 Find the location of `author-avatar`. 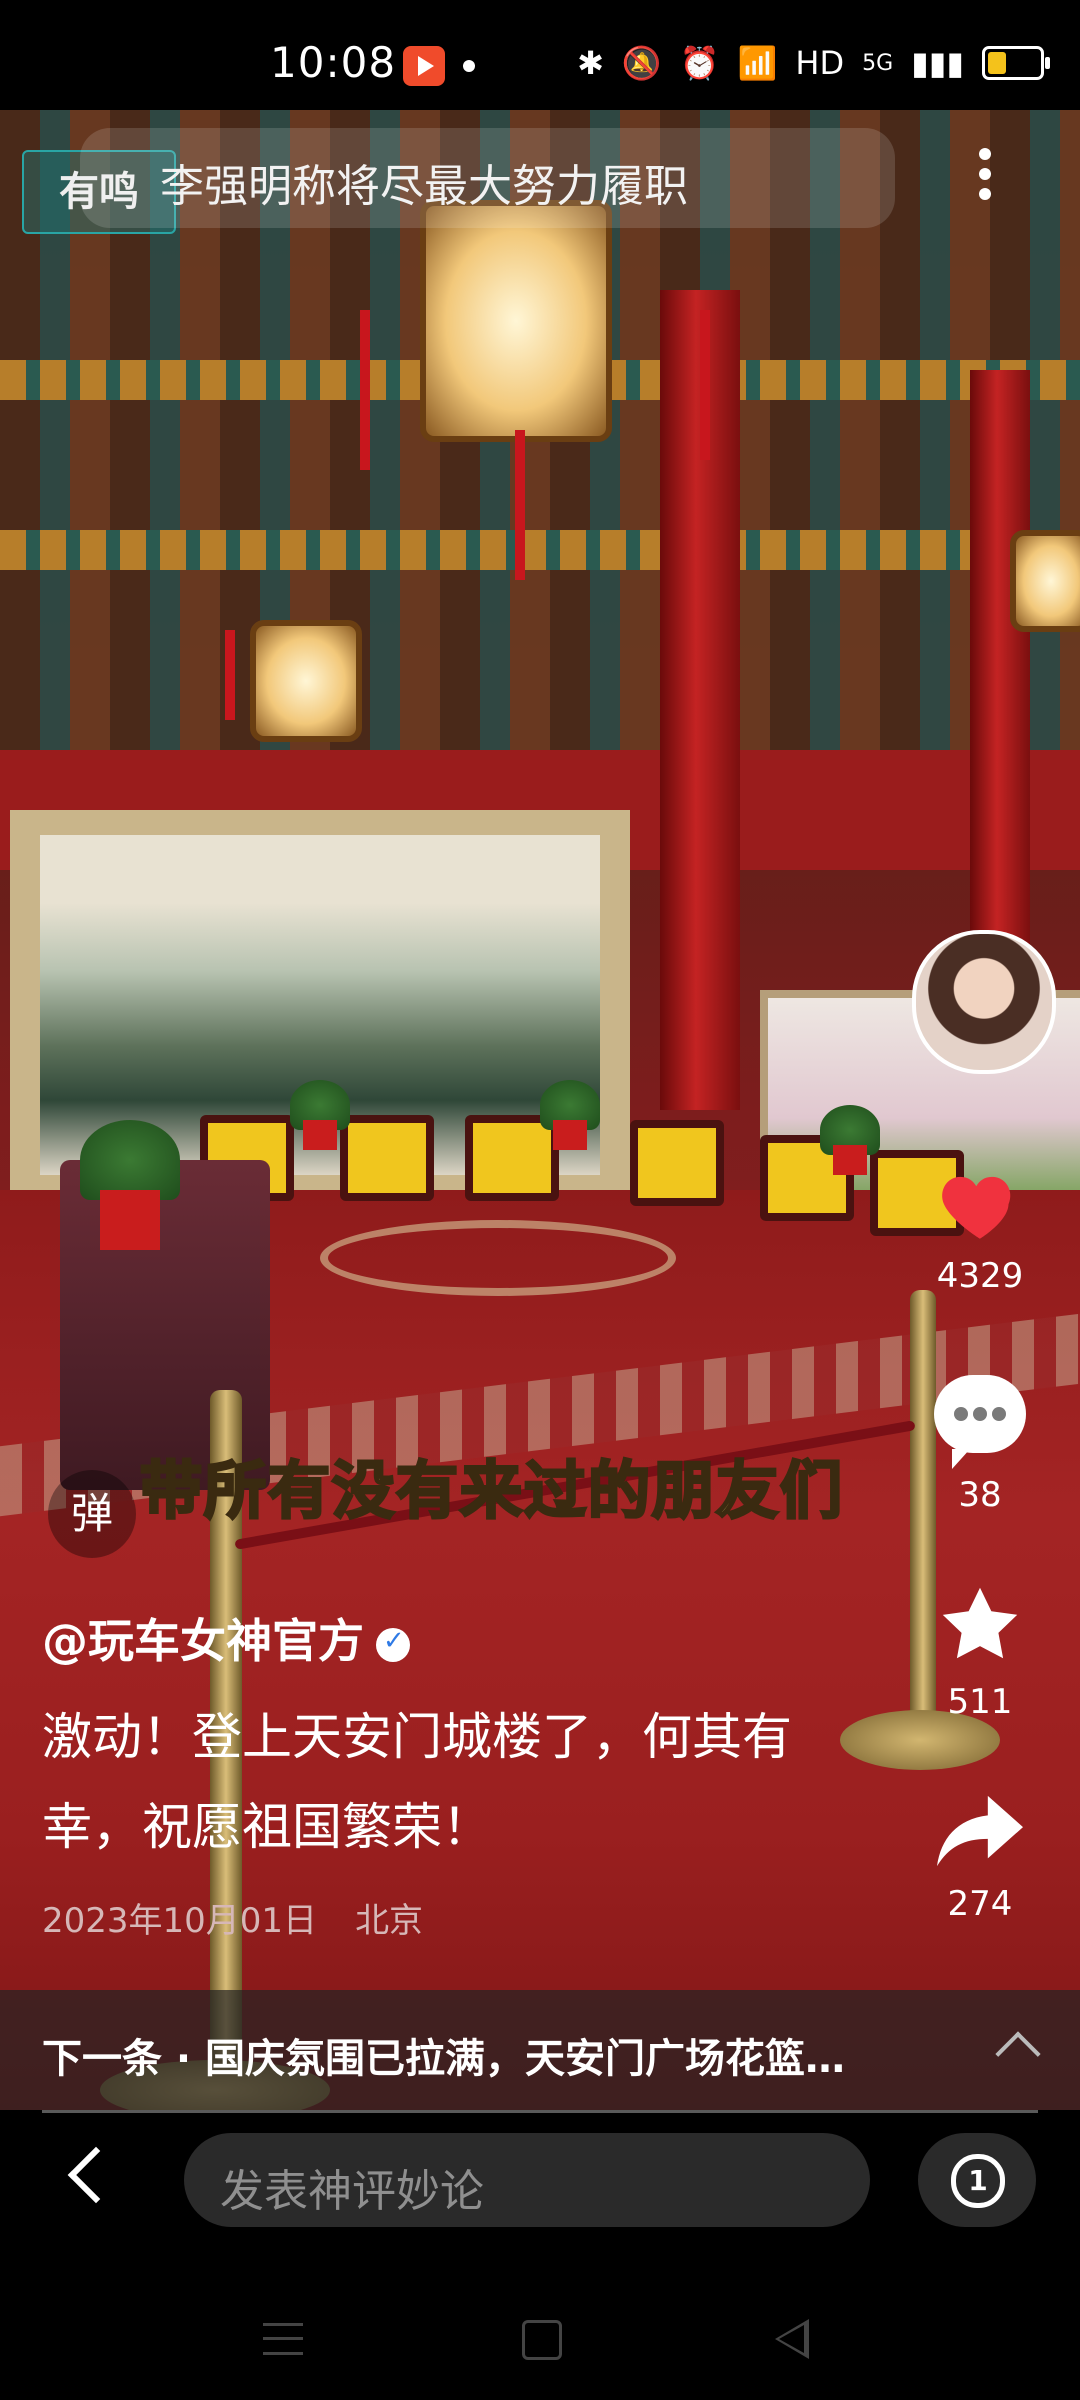

author-avatar is located at coordinates (984, 1002).